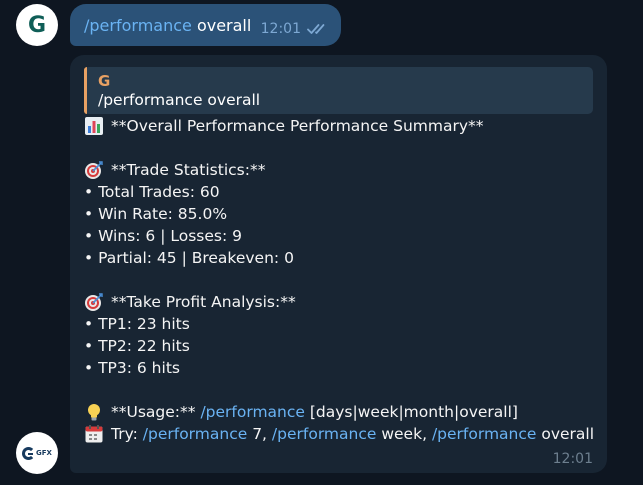  I want to click on calendar-icon, so click(94, 434).